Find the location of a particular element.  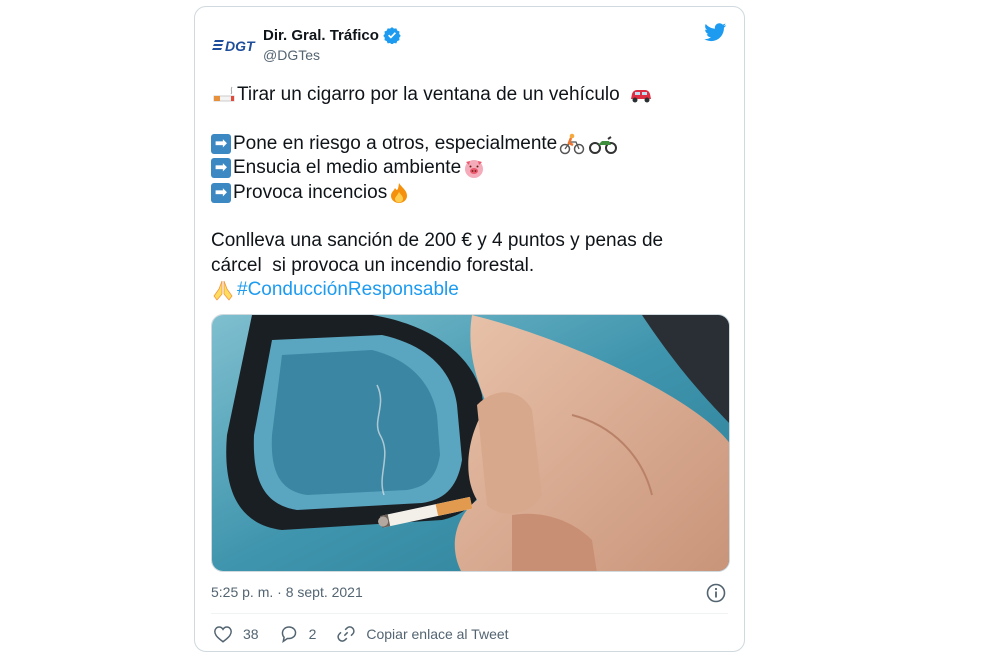

cigarette-icon is located at coordinates (224, 94).